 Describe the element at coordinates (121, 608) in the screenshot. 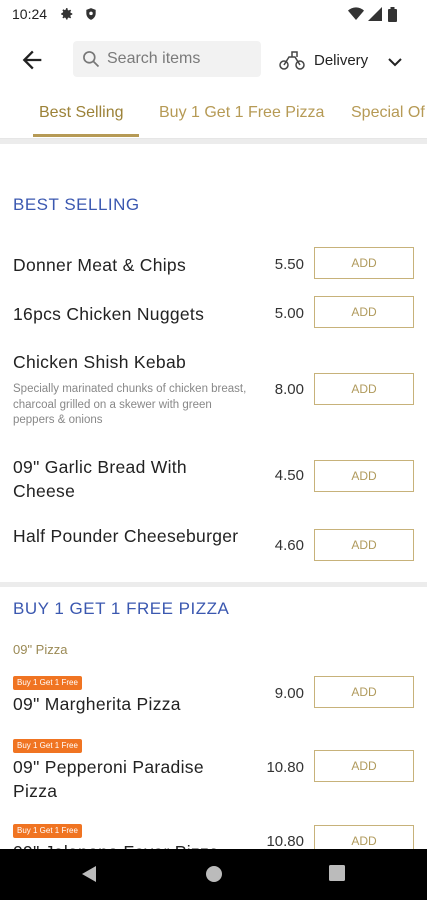

I see `section-title-buy-1-get-1-free-pizza: BUY 1 GET 1 FREE PIZZA` at that location.